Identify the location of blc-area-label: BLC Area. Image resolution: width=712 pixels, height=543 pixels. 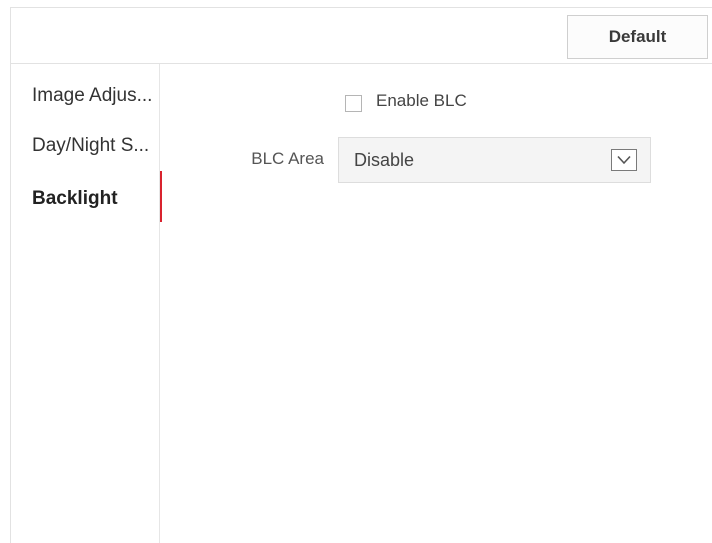
(287, 158).